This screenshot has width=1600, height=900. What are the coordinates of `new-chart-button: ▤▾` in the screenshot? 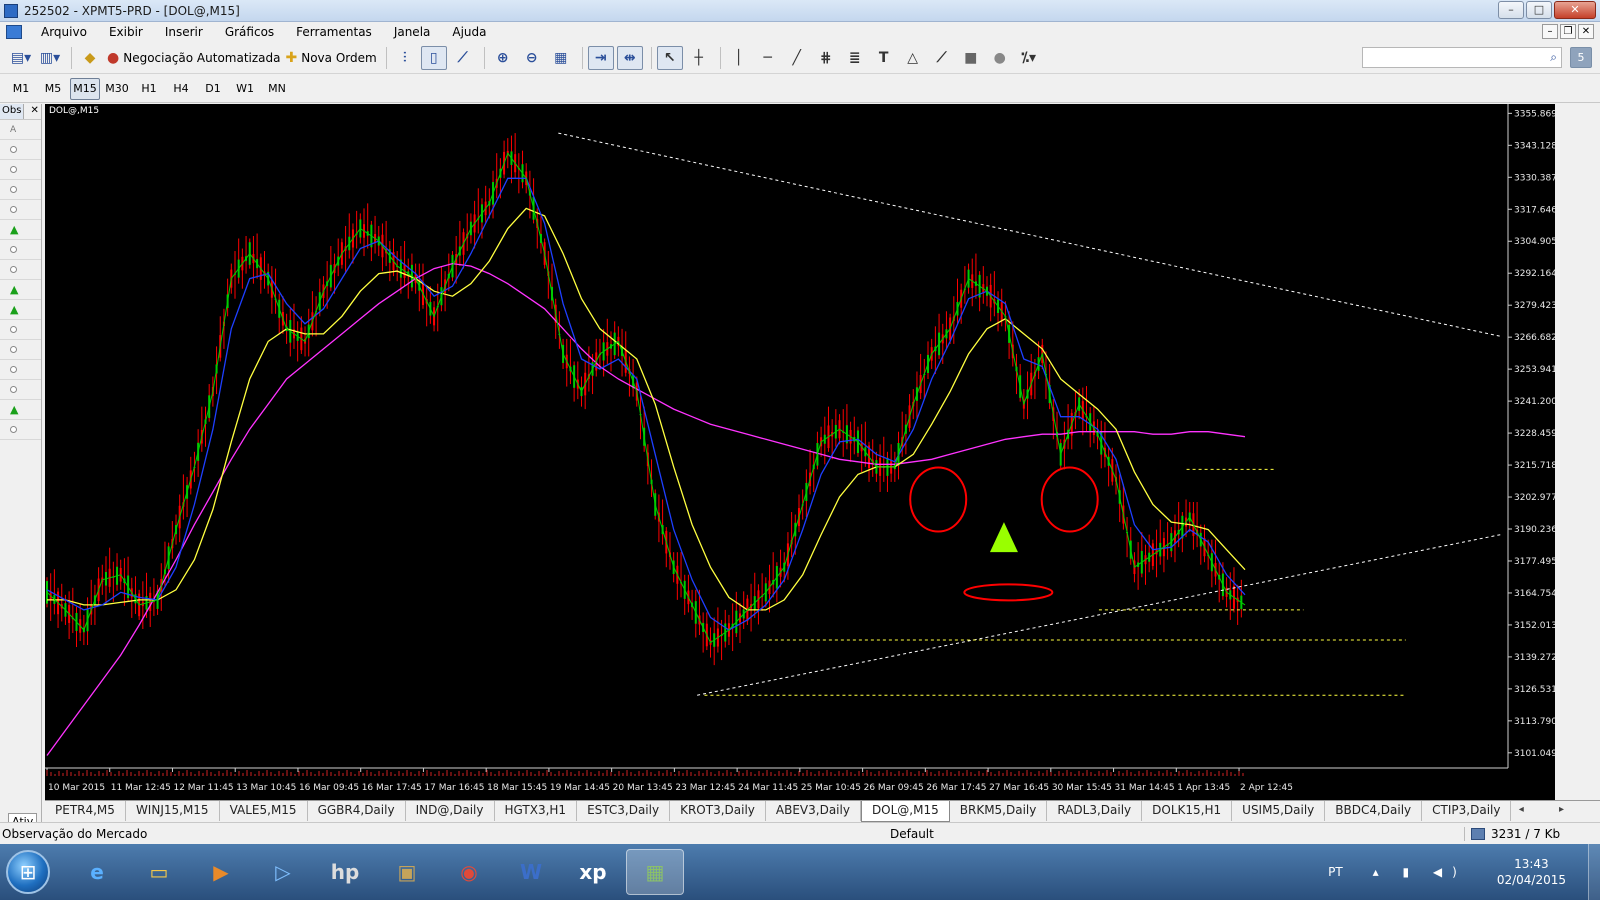 It's located at (21, 58).